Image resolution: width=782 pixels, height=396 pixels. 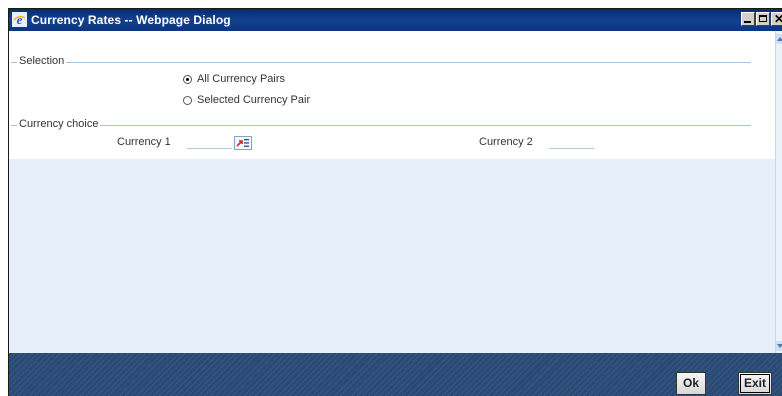 I want to click on radio-selected-currency-pair: Selected Currency Pair, so click(x=246, y=100).